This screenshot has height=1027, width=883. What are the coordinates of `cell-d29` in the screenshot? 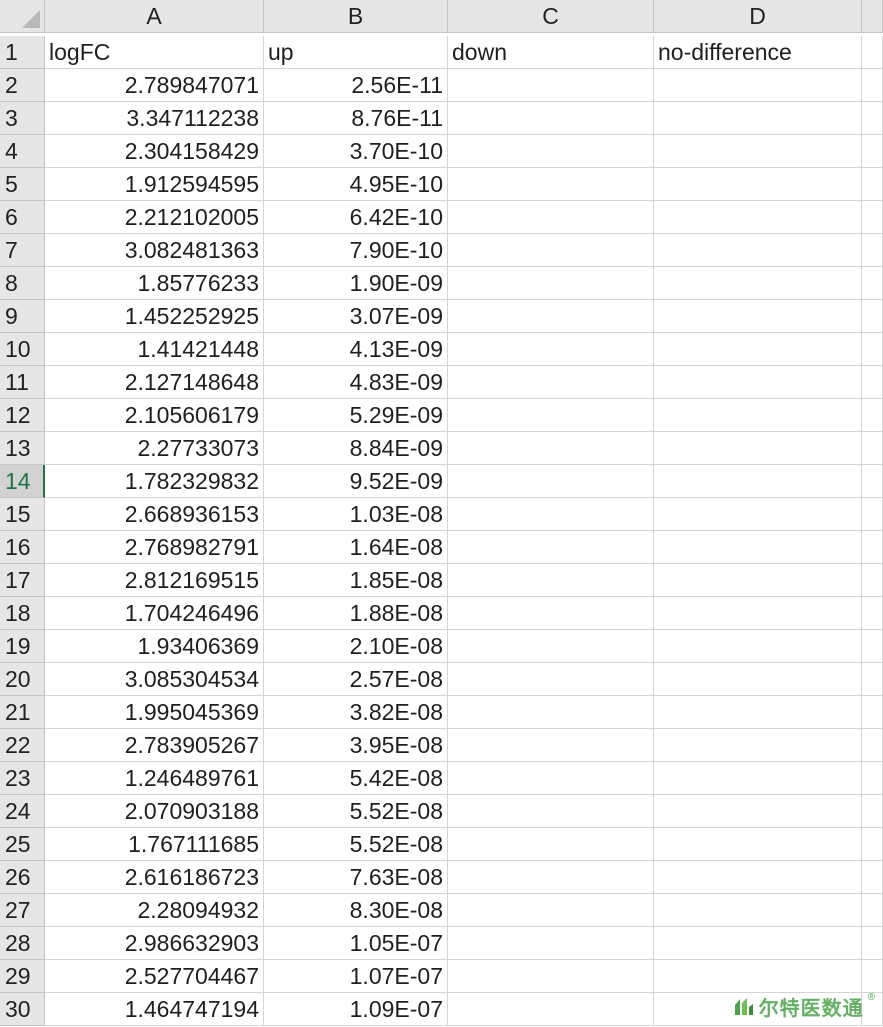 It's located at (758, 976).